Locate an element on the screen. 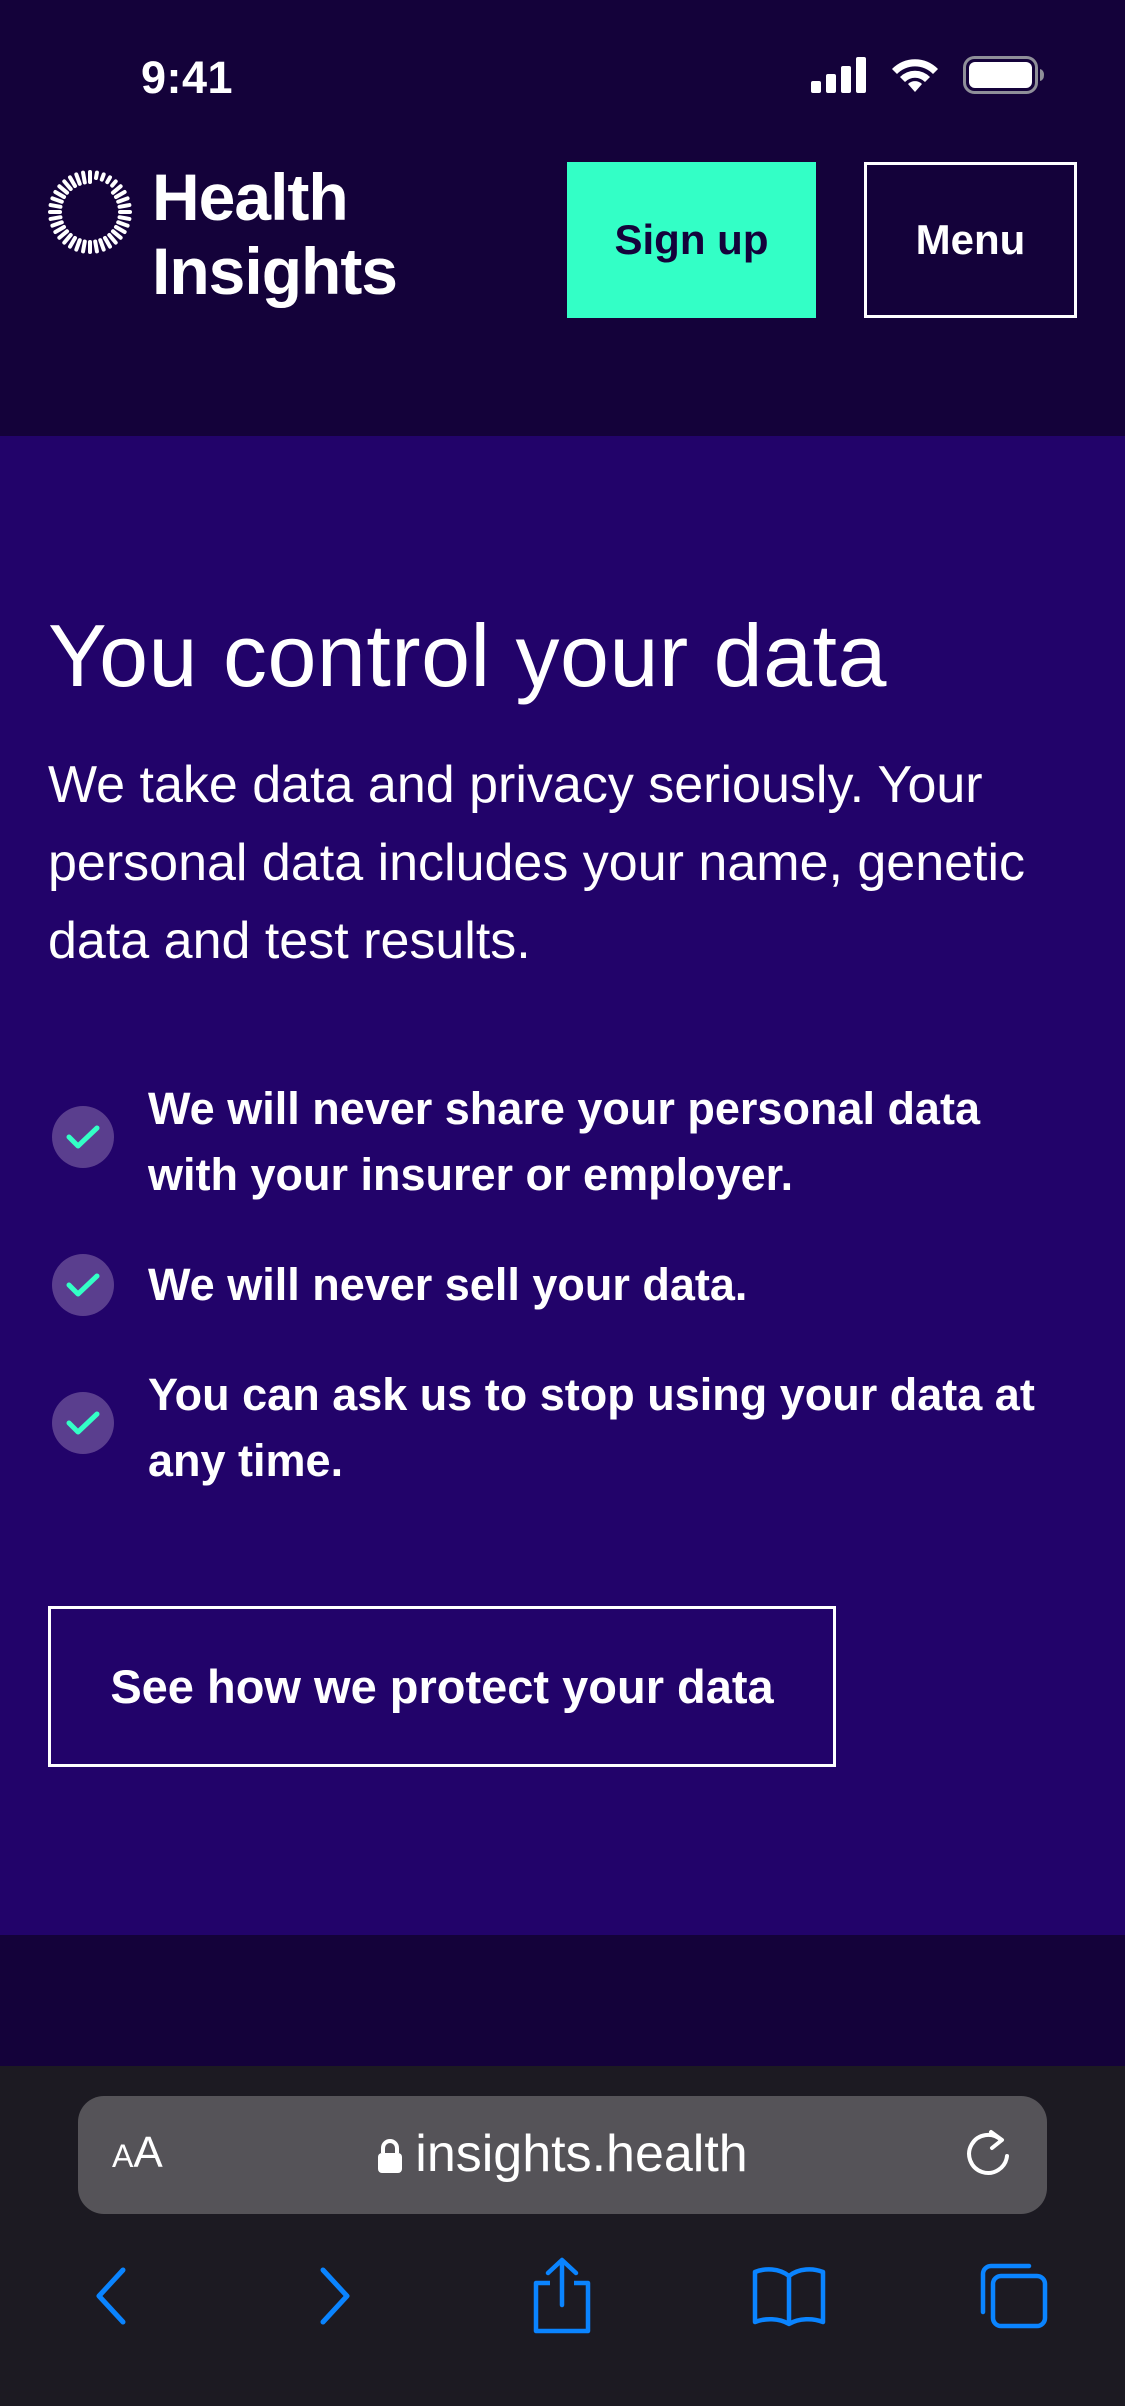 Image resolution: width=1125 pixels, height=2406 pixels. forward-icon is located at coordinates (335, 2296).